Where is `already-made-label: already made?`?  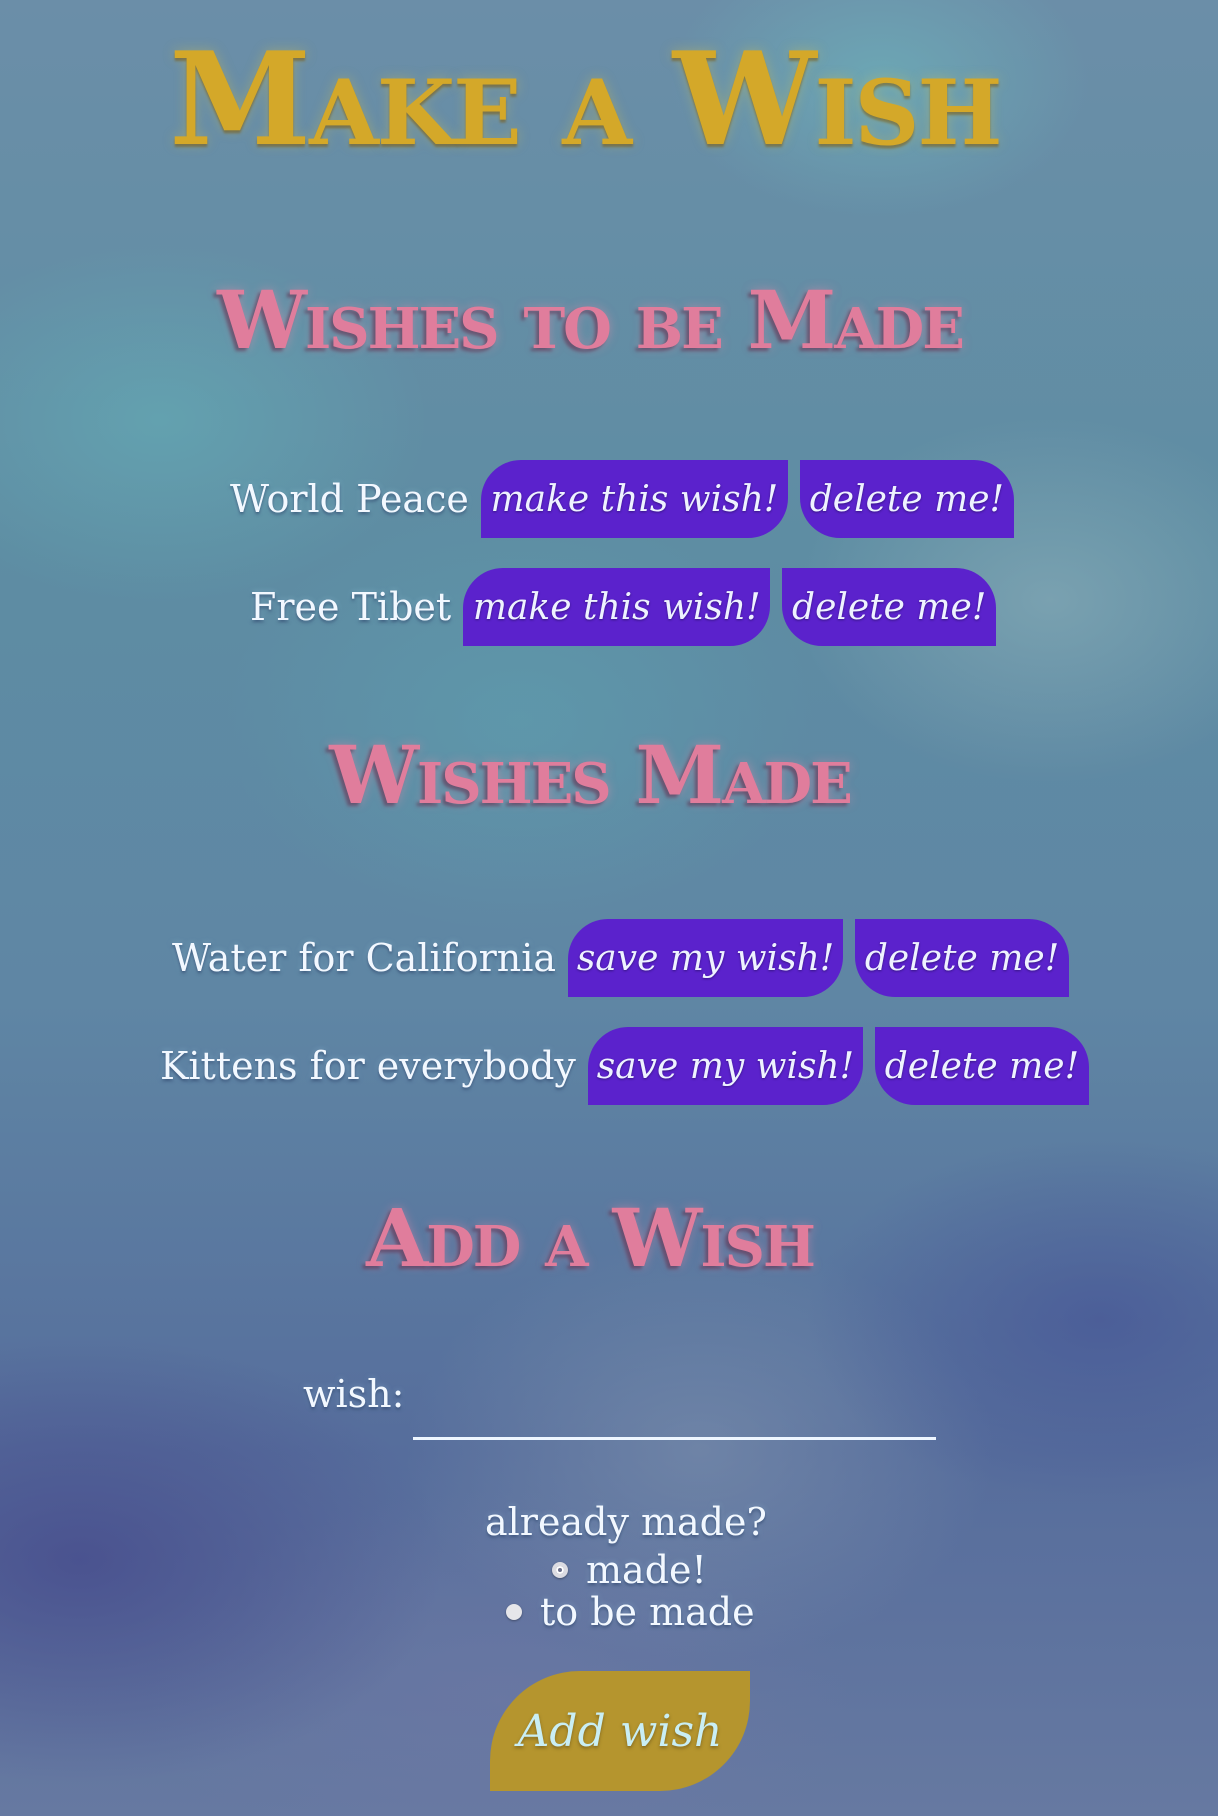 already-made-label: already made? is located at coordinates (626, 1522).